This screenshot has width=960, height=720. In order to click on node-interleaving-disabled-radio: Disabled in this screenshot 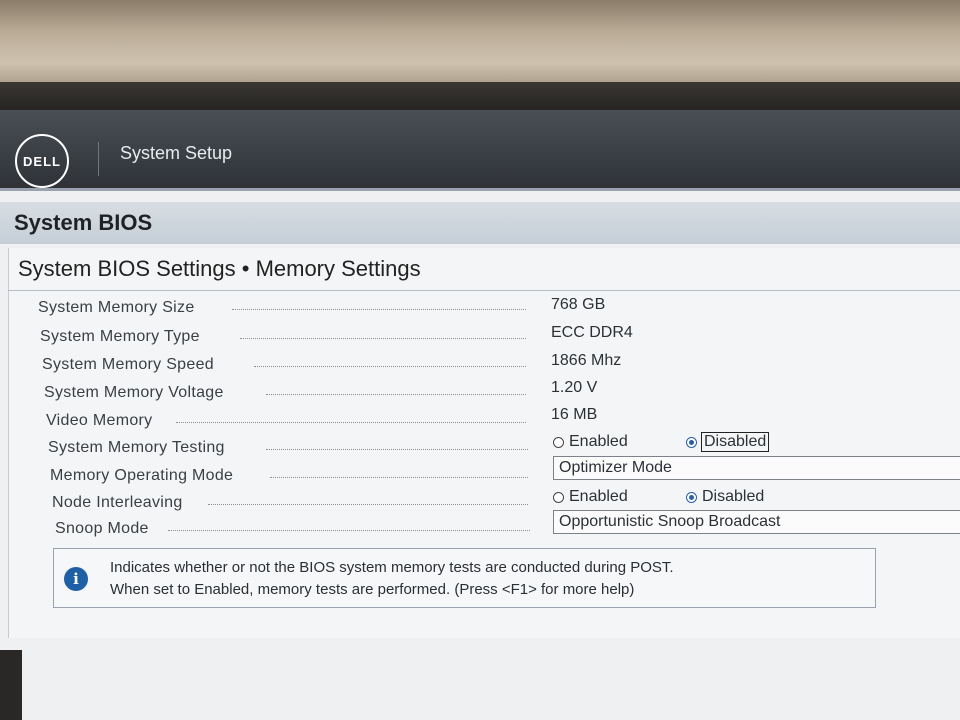, I will do `click(725, 497)`.